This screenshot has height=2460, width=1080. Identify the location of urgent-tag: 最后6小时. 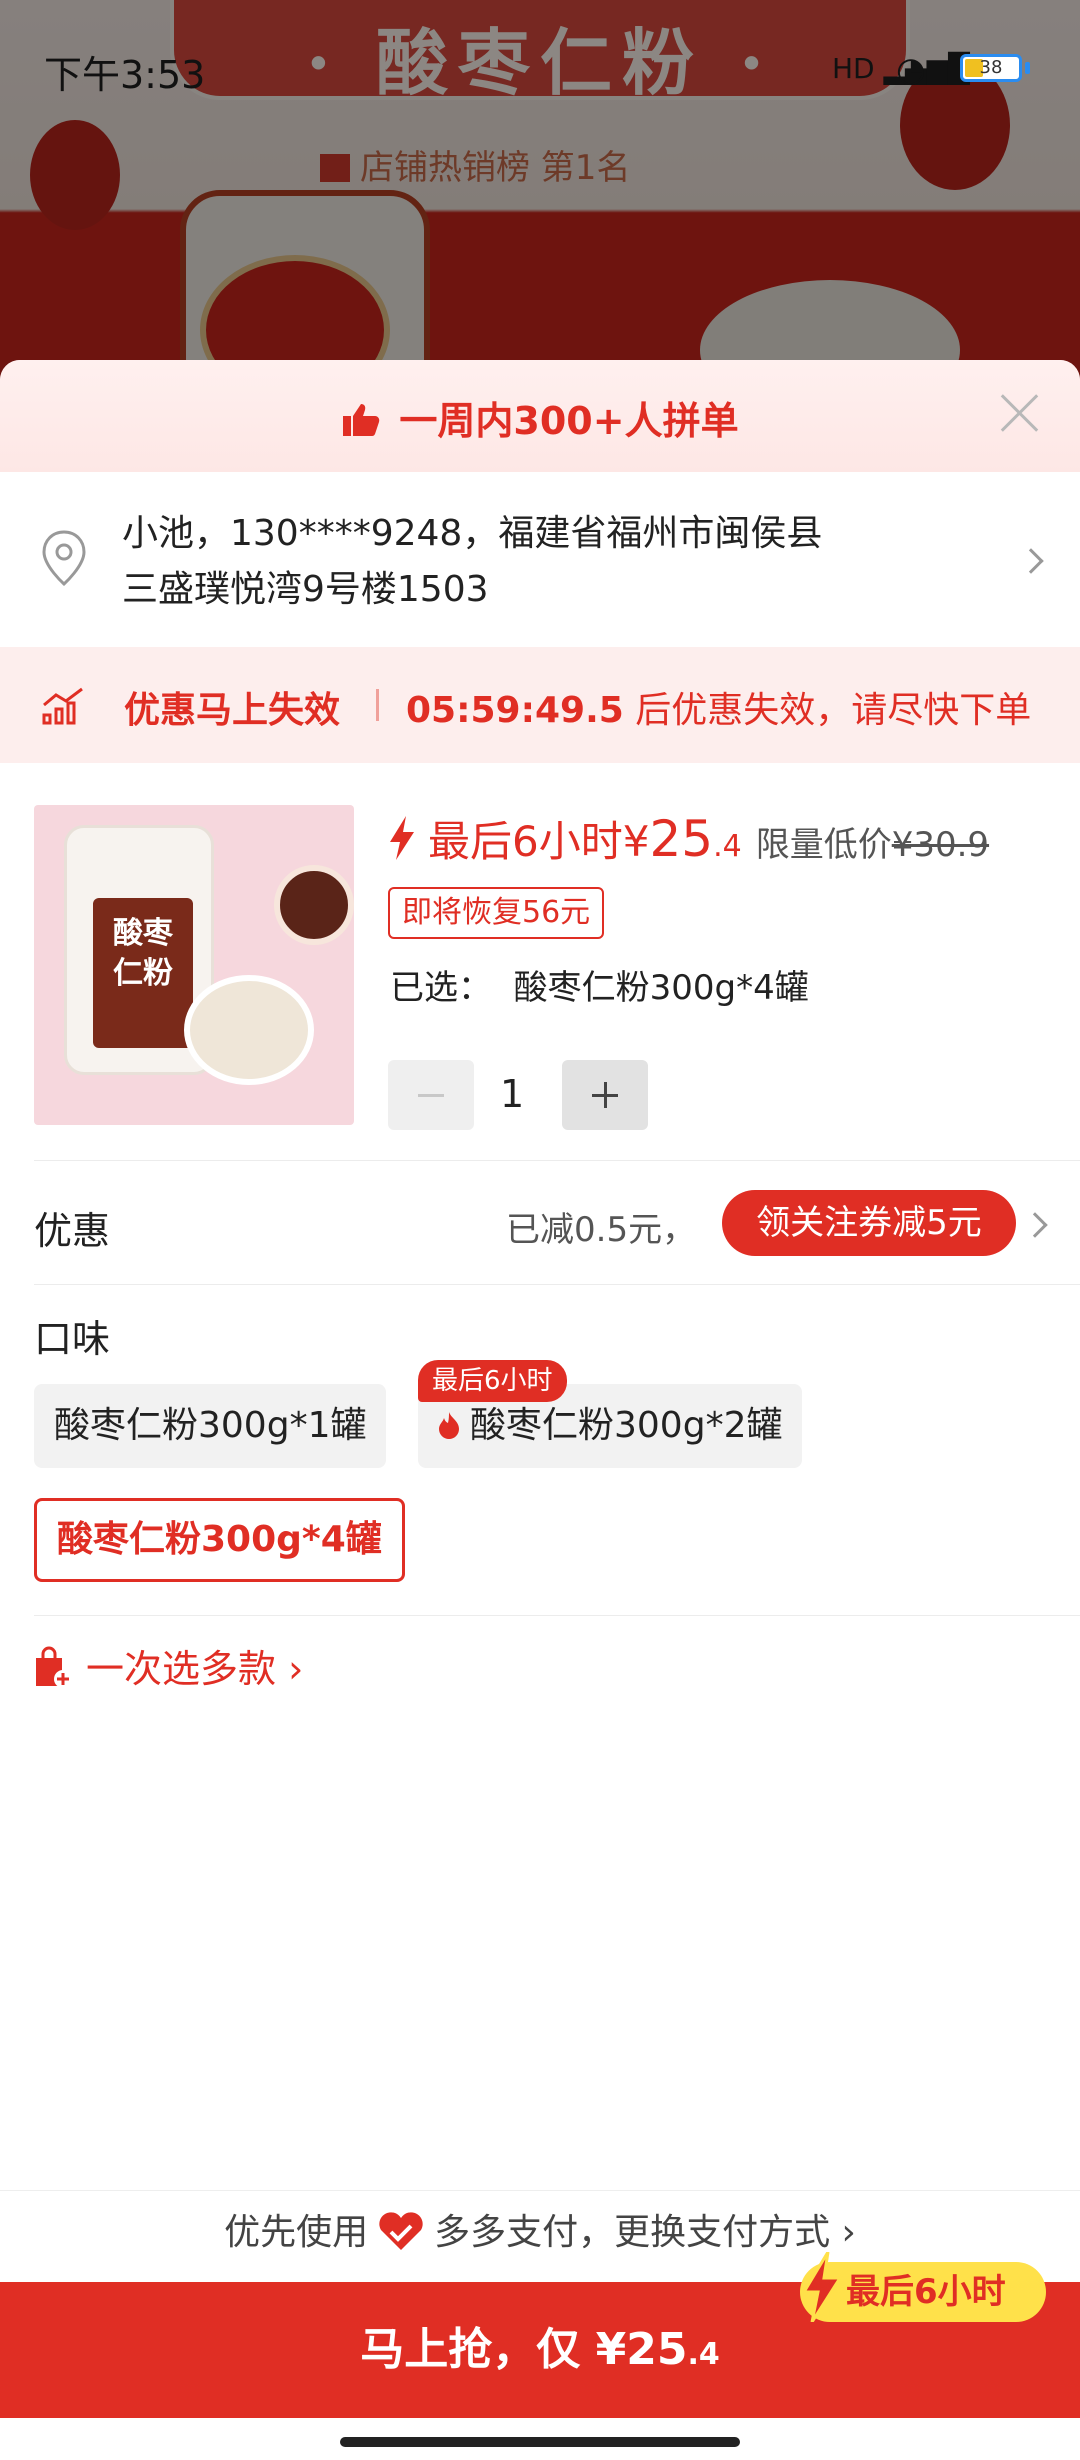
(923, 2287).